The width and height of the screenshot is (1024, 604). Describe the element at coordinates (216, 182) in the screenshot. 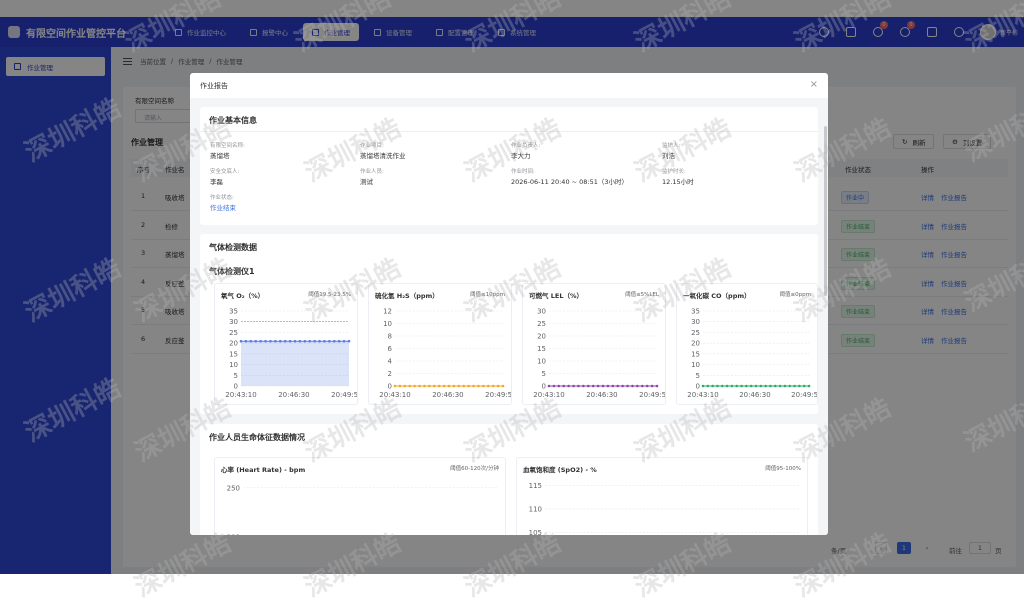

I see `info-value: 李磊` at that location.